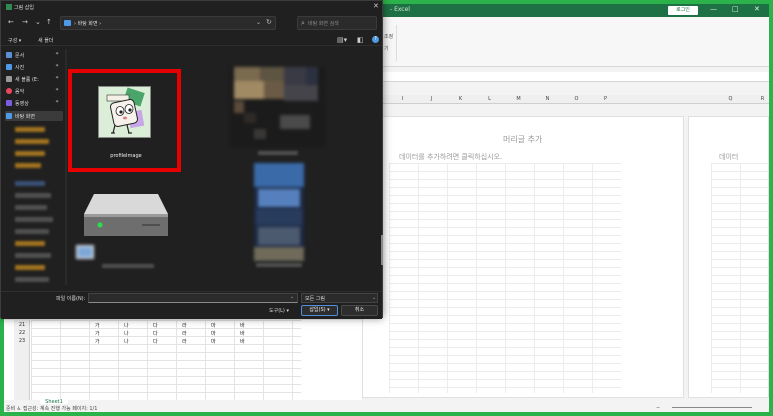 The width and height of the screenshot is (773, 416). I want to click on close-icon: ✕, so click(757, 9).